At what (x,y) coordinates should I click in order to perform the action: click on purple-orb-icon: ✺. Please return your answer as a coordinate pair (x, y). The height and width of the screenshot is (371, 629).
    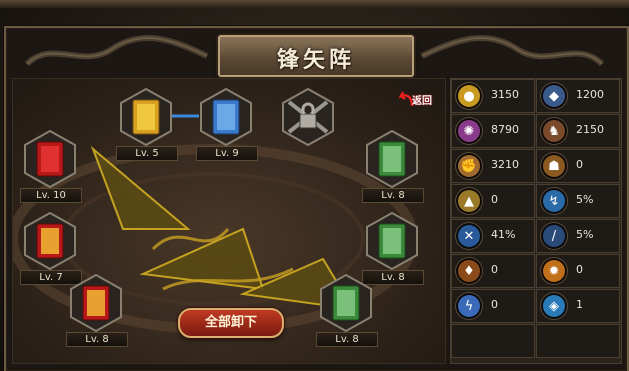
    Looking at the image, I should click on (469, 131).